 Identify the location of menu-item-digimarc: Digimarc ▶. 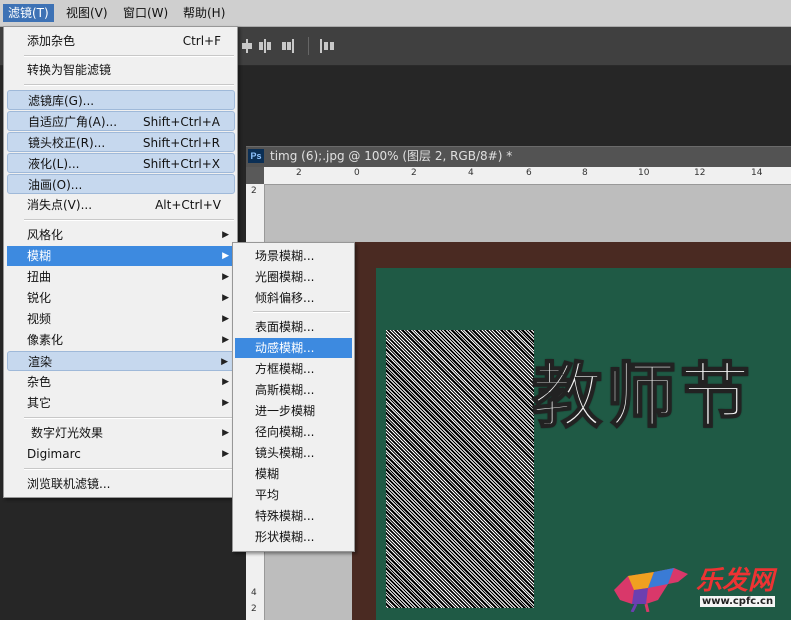
(121, 454).